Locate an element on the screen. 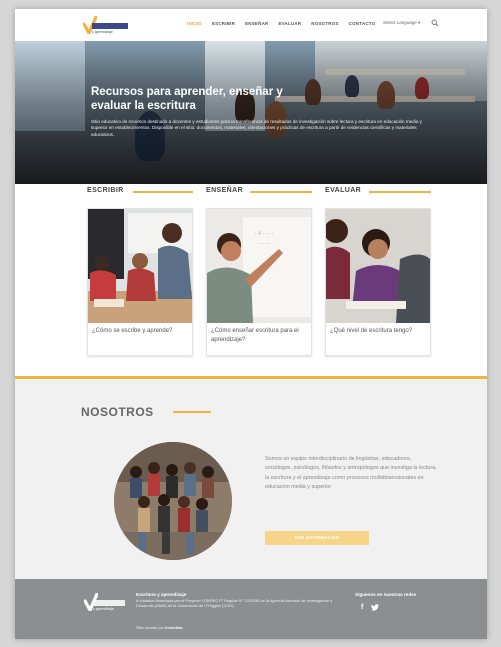 Image resolution: width=501 pixels, height=647 pixels. social-title: Síguenos en nuestras redes is located at coordinates (386, 594).